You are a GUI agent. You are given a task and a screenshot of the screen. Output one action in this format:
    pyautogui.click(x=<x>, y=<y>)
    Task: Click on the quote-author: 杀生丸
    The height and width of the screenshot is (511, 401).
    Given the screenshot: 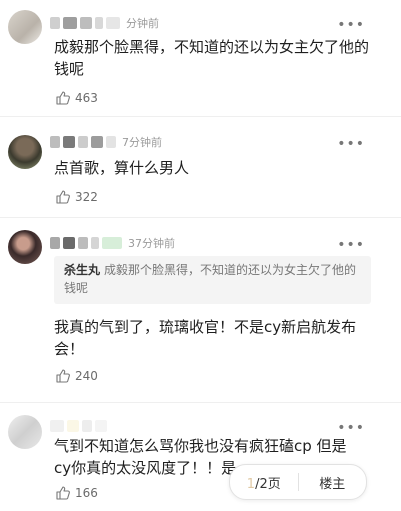 What is the action you would take?
    pyautogui.click(x=82, y=270)
    